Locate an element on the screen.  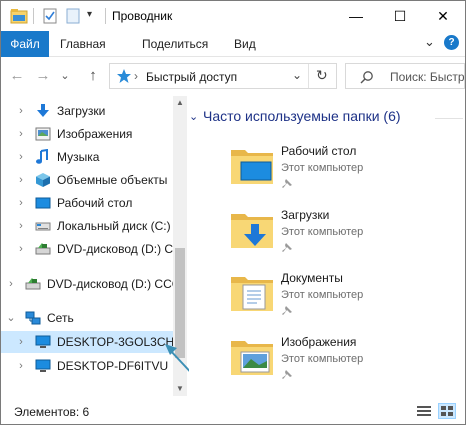
downloads-folder-icon is located at coordinates (252, 231).